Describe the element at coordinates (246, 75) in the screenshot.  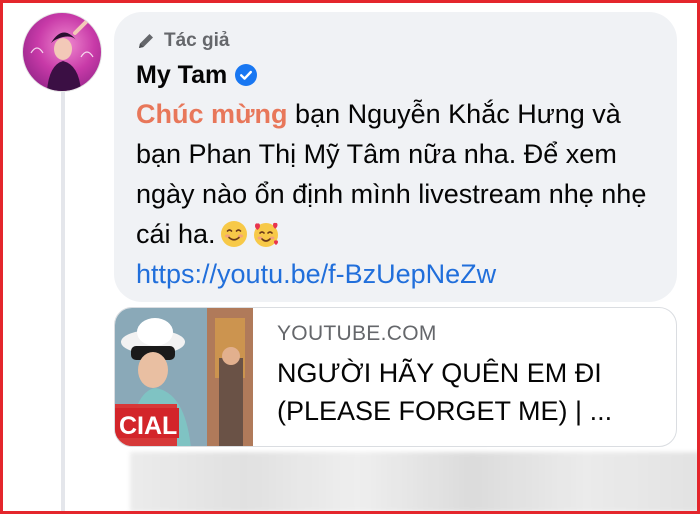
I see `verified-badge-icon` at that location.